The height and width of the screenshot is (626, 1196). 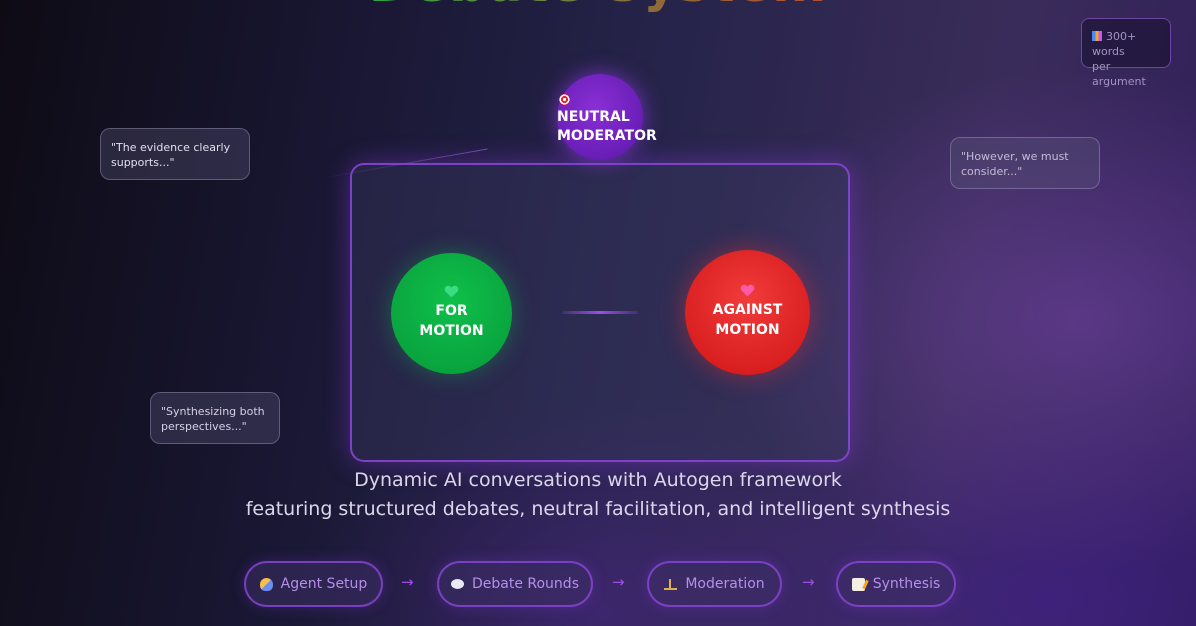 What do you see at coordinates (600, 312) in the screenshot?
I see `agent-connector` at bounding box center [600, 312].